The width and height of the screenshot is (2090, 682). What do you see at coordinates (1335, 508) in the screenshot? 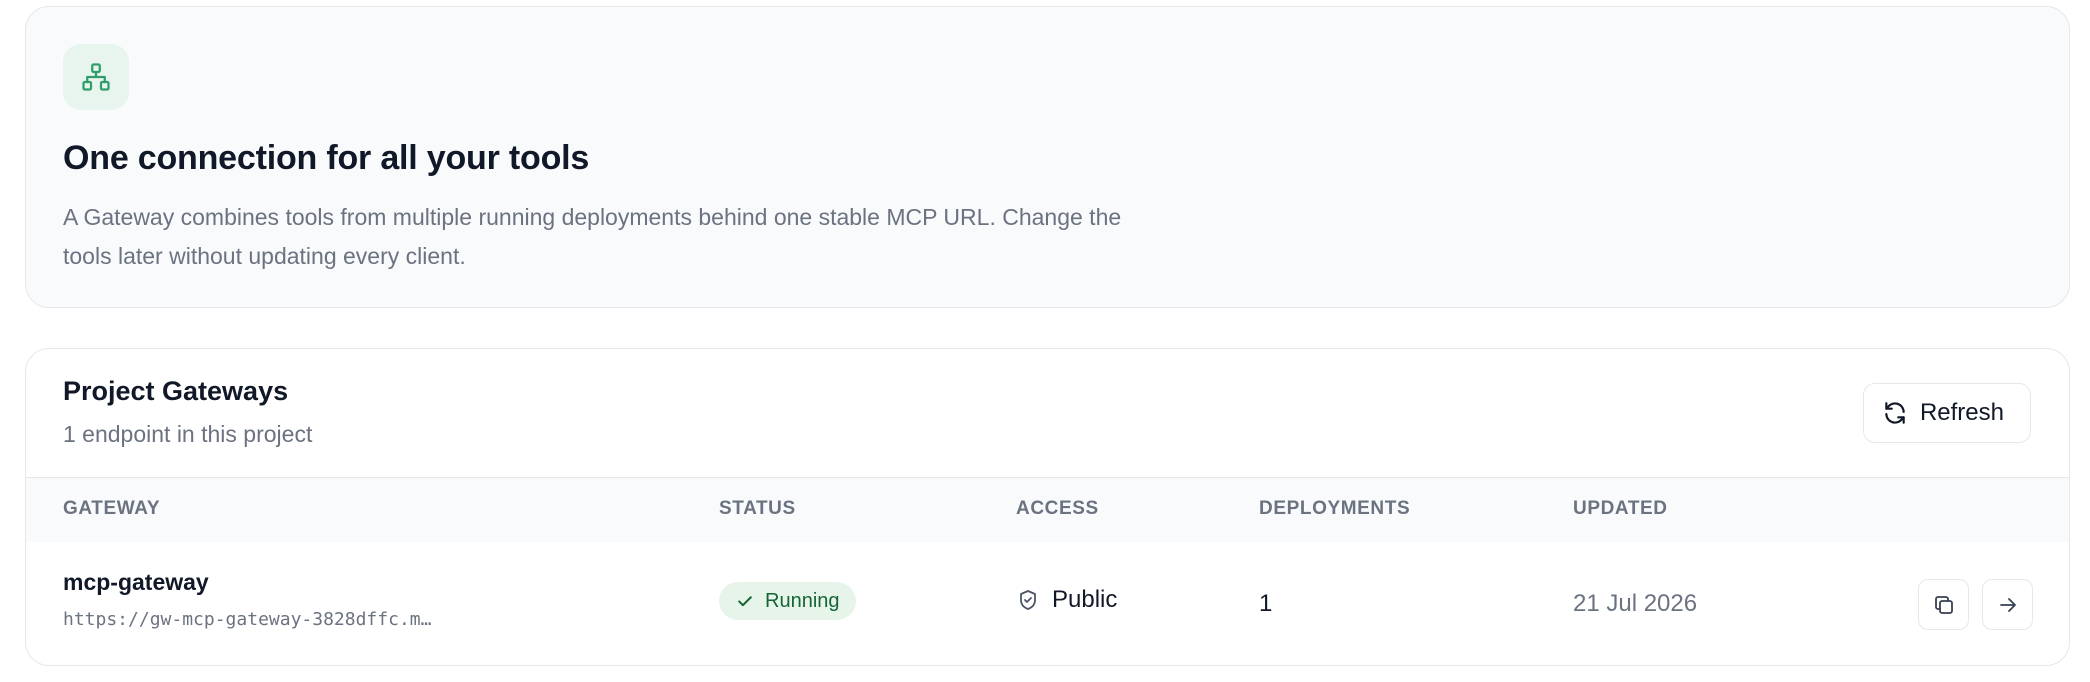
I see `column-header-deployments: DEPLOYMENTS` at bounding box center [1335, 508].